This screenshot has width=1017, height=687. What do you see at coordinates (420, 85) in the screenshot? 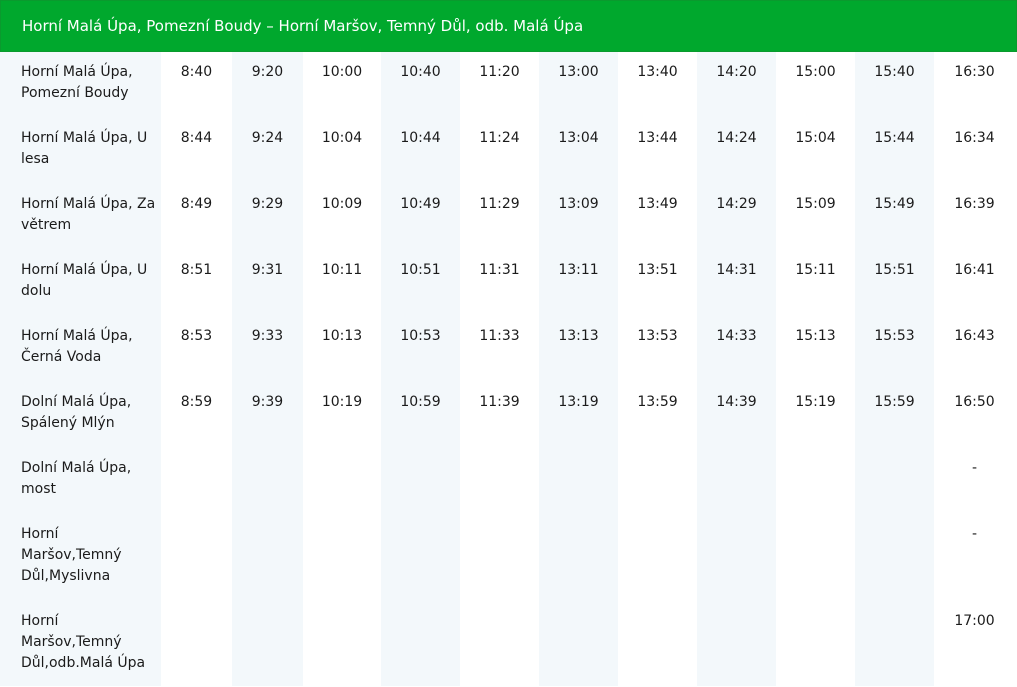
I see `departure-time: 10:40` at bounding box center [420, 85].